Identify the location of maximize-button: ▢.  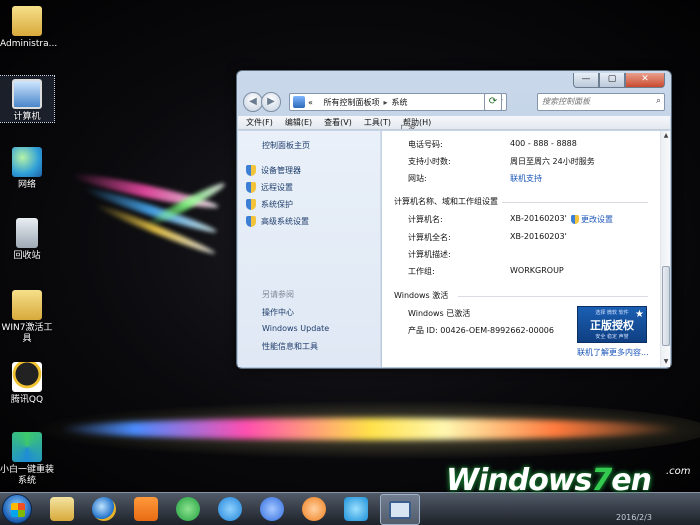
(612, 80).